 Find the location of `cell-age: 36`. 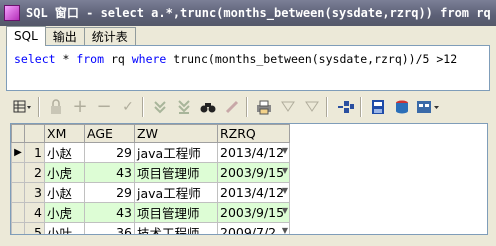

cell-age: 36 is located at coordinates (109, 228).